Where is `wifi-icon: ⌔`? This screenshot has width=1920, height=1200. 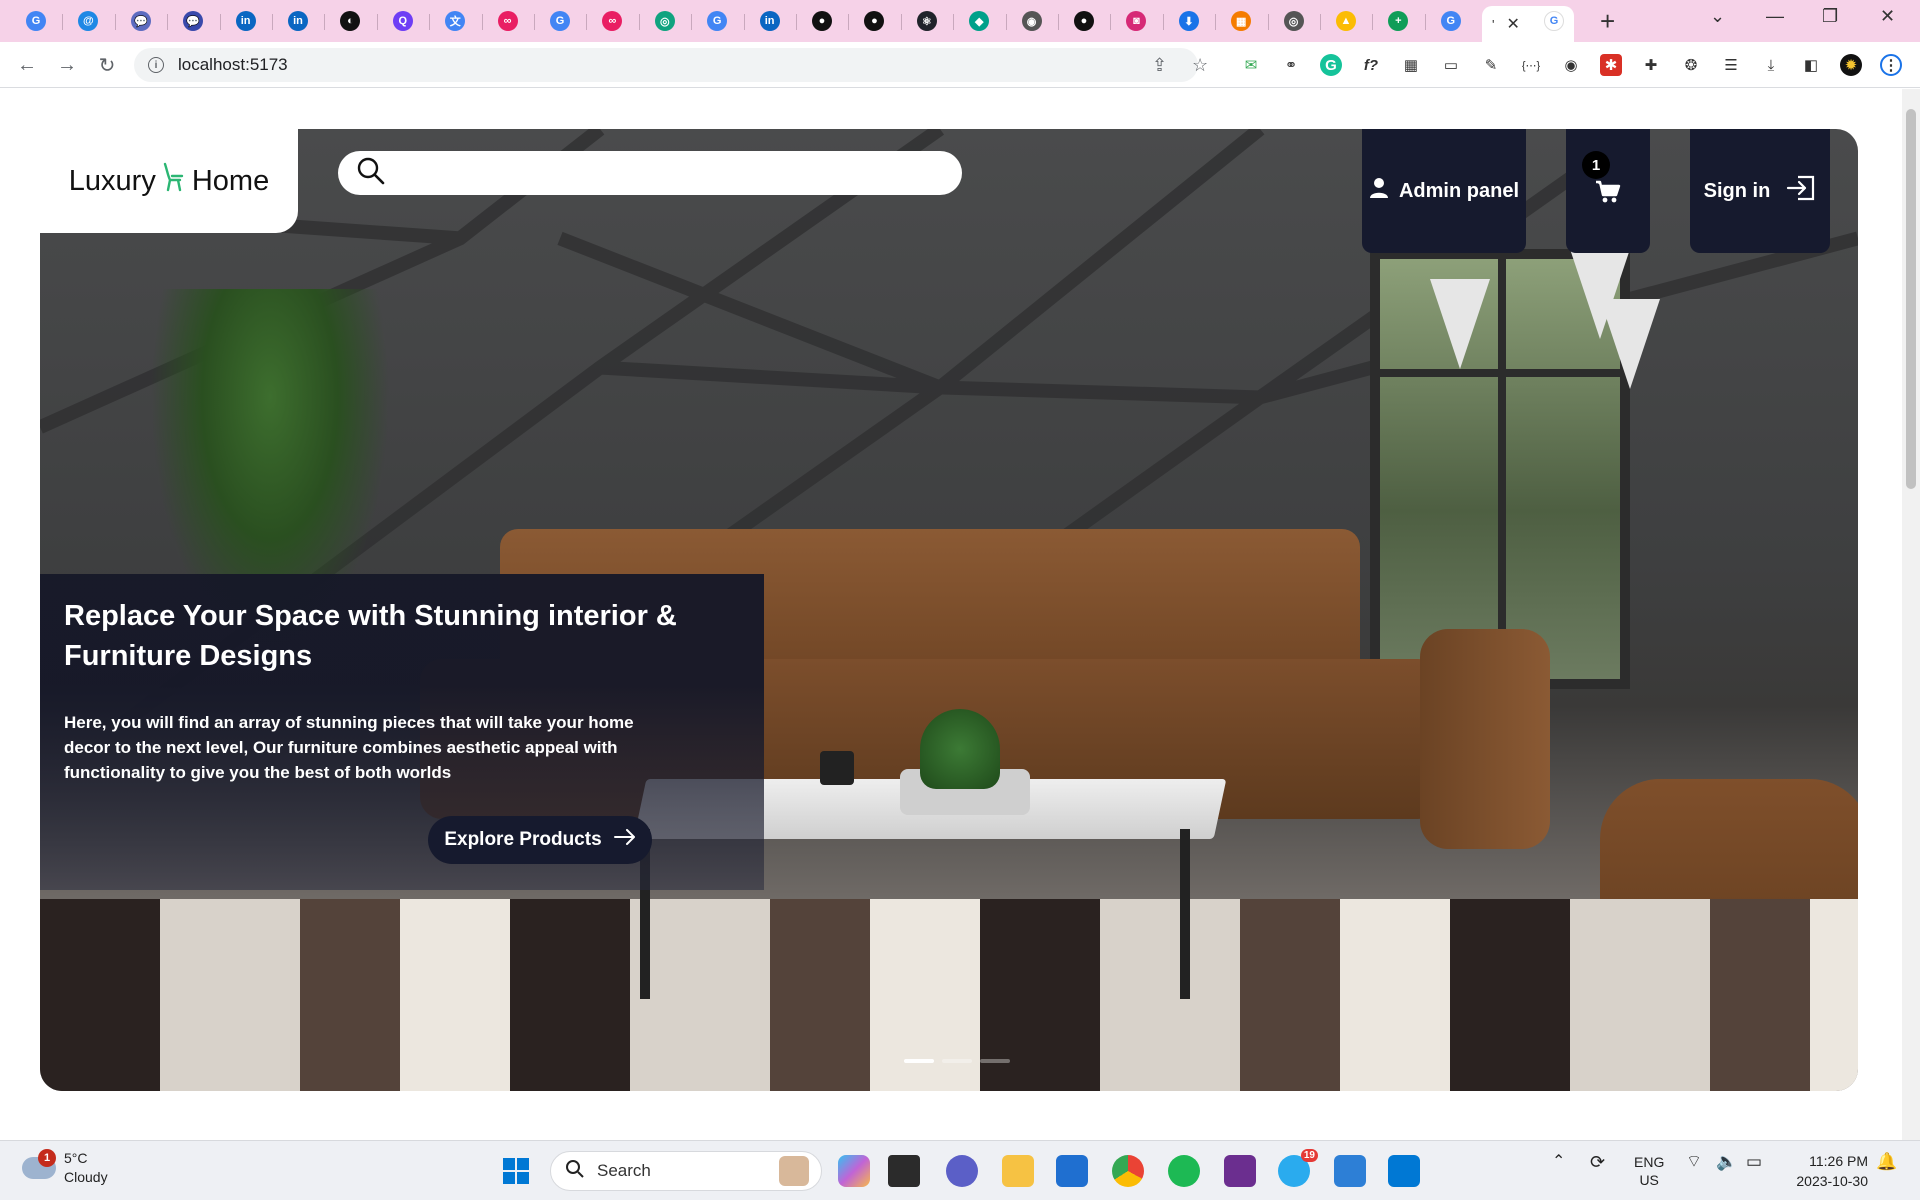
wifi-icon: ⌔ is located at coordinates (1694, 1162).